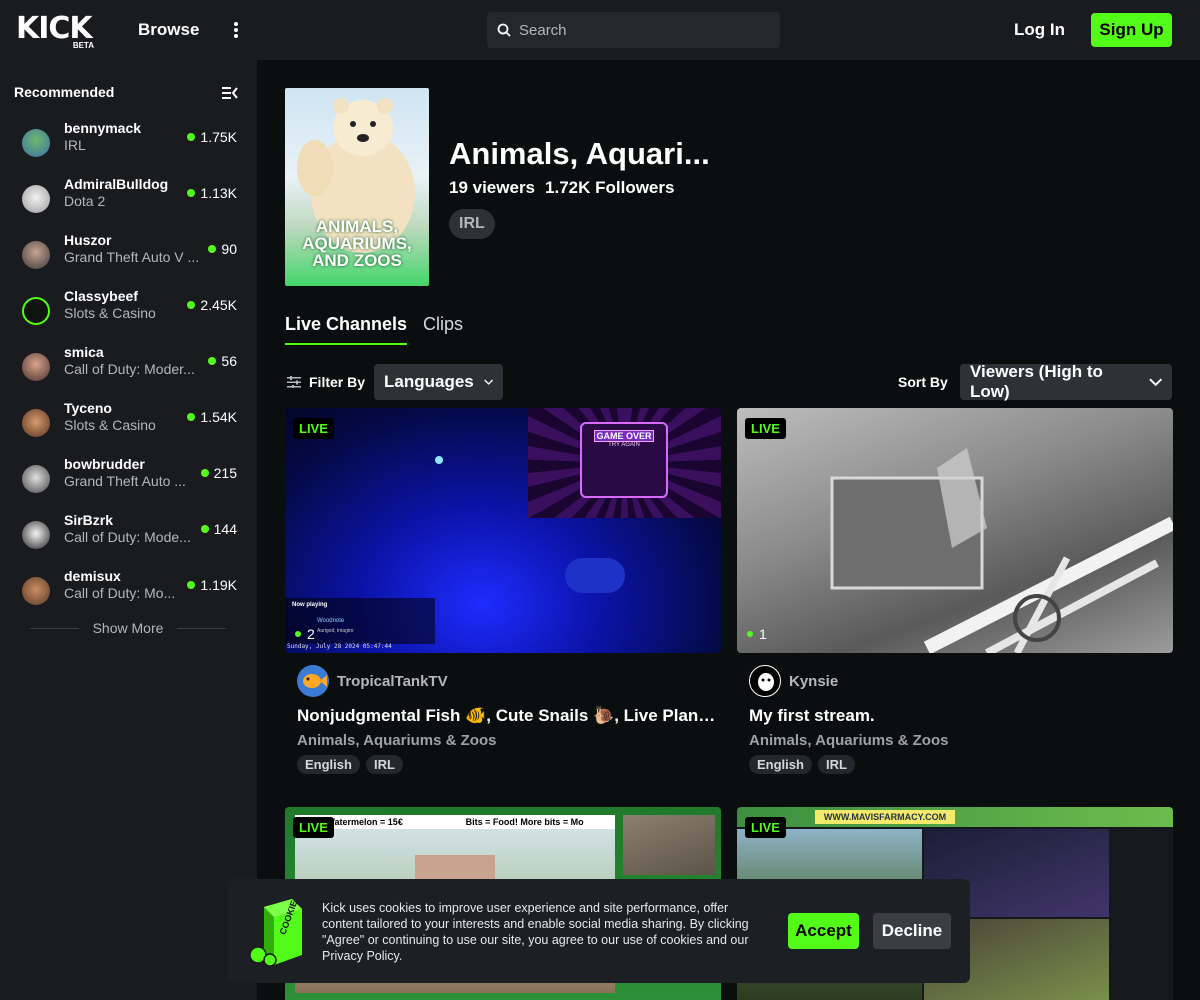 The image size is (1200, 1000). What do you see at coordinates (305, 634) in the screenshot?
I see `viewer-count: 2` at bounding box center [305, 634].